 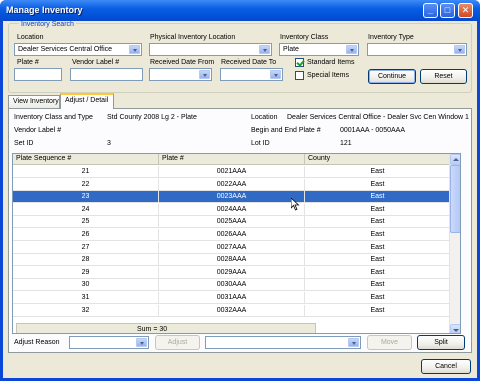 What do you see at coordinates (28, 62) in the screenshot?
I see `plate-number-label: Plate #` at bounding box center [28, 62].